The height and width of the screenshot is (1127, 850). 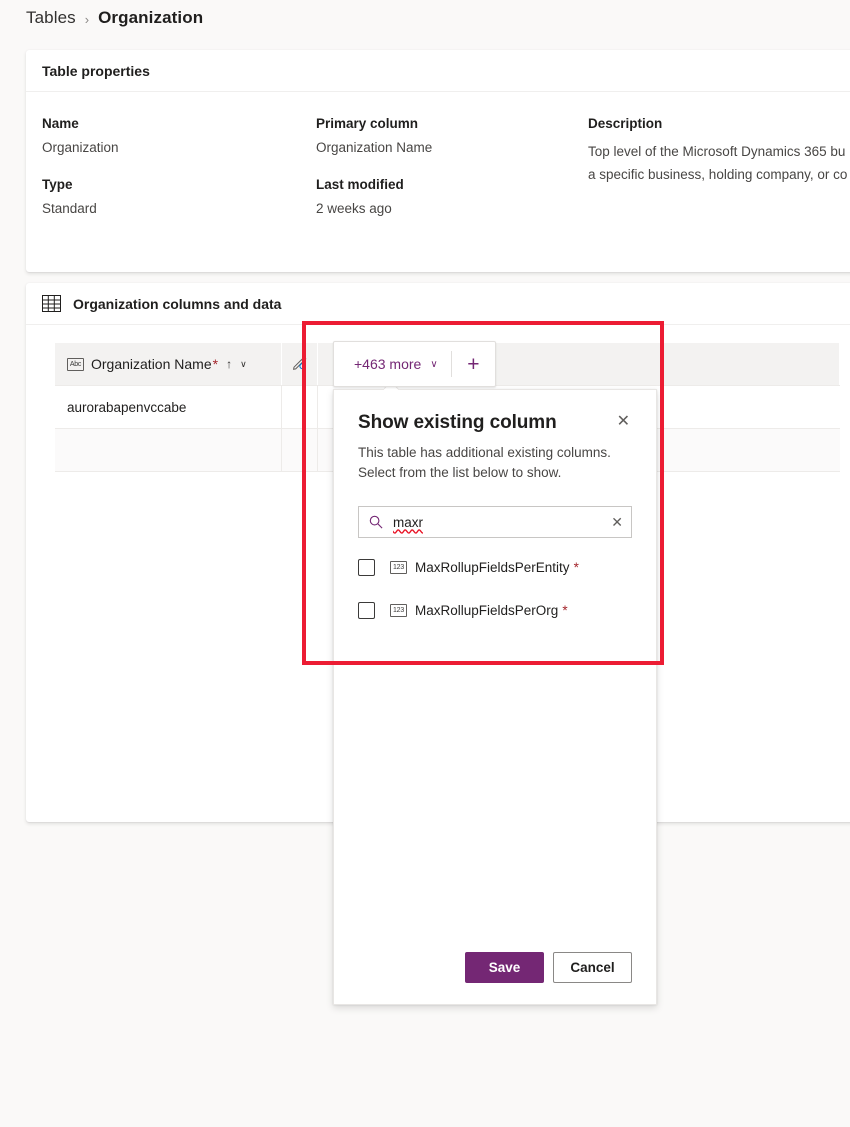 I want to click on properties-column-1: Name Organization Type Standard, so click(x=179, y=177).